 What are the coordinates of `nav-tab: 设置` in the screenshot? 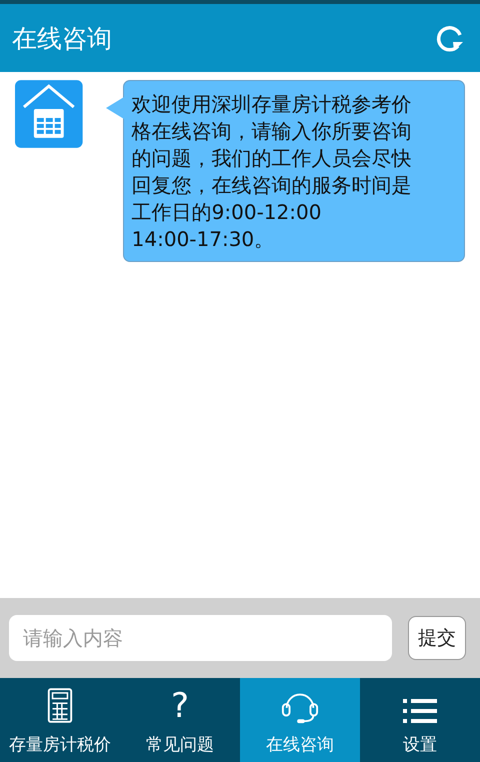 It's located at (420, 720).